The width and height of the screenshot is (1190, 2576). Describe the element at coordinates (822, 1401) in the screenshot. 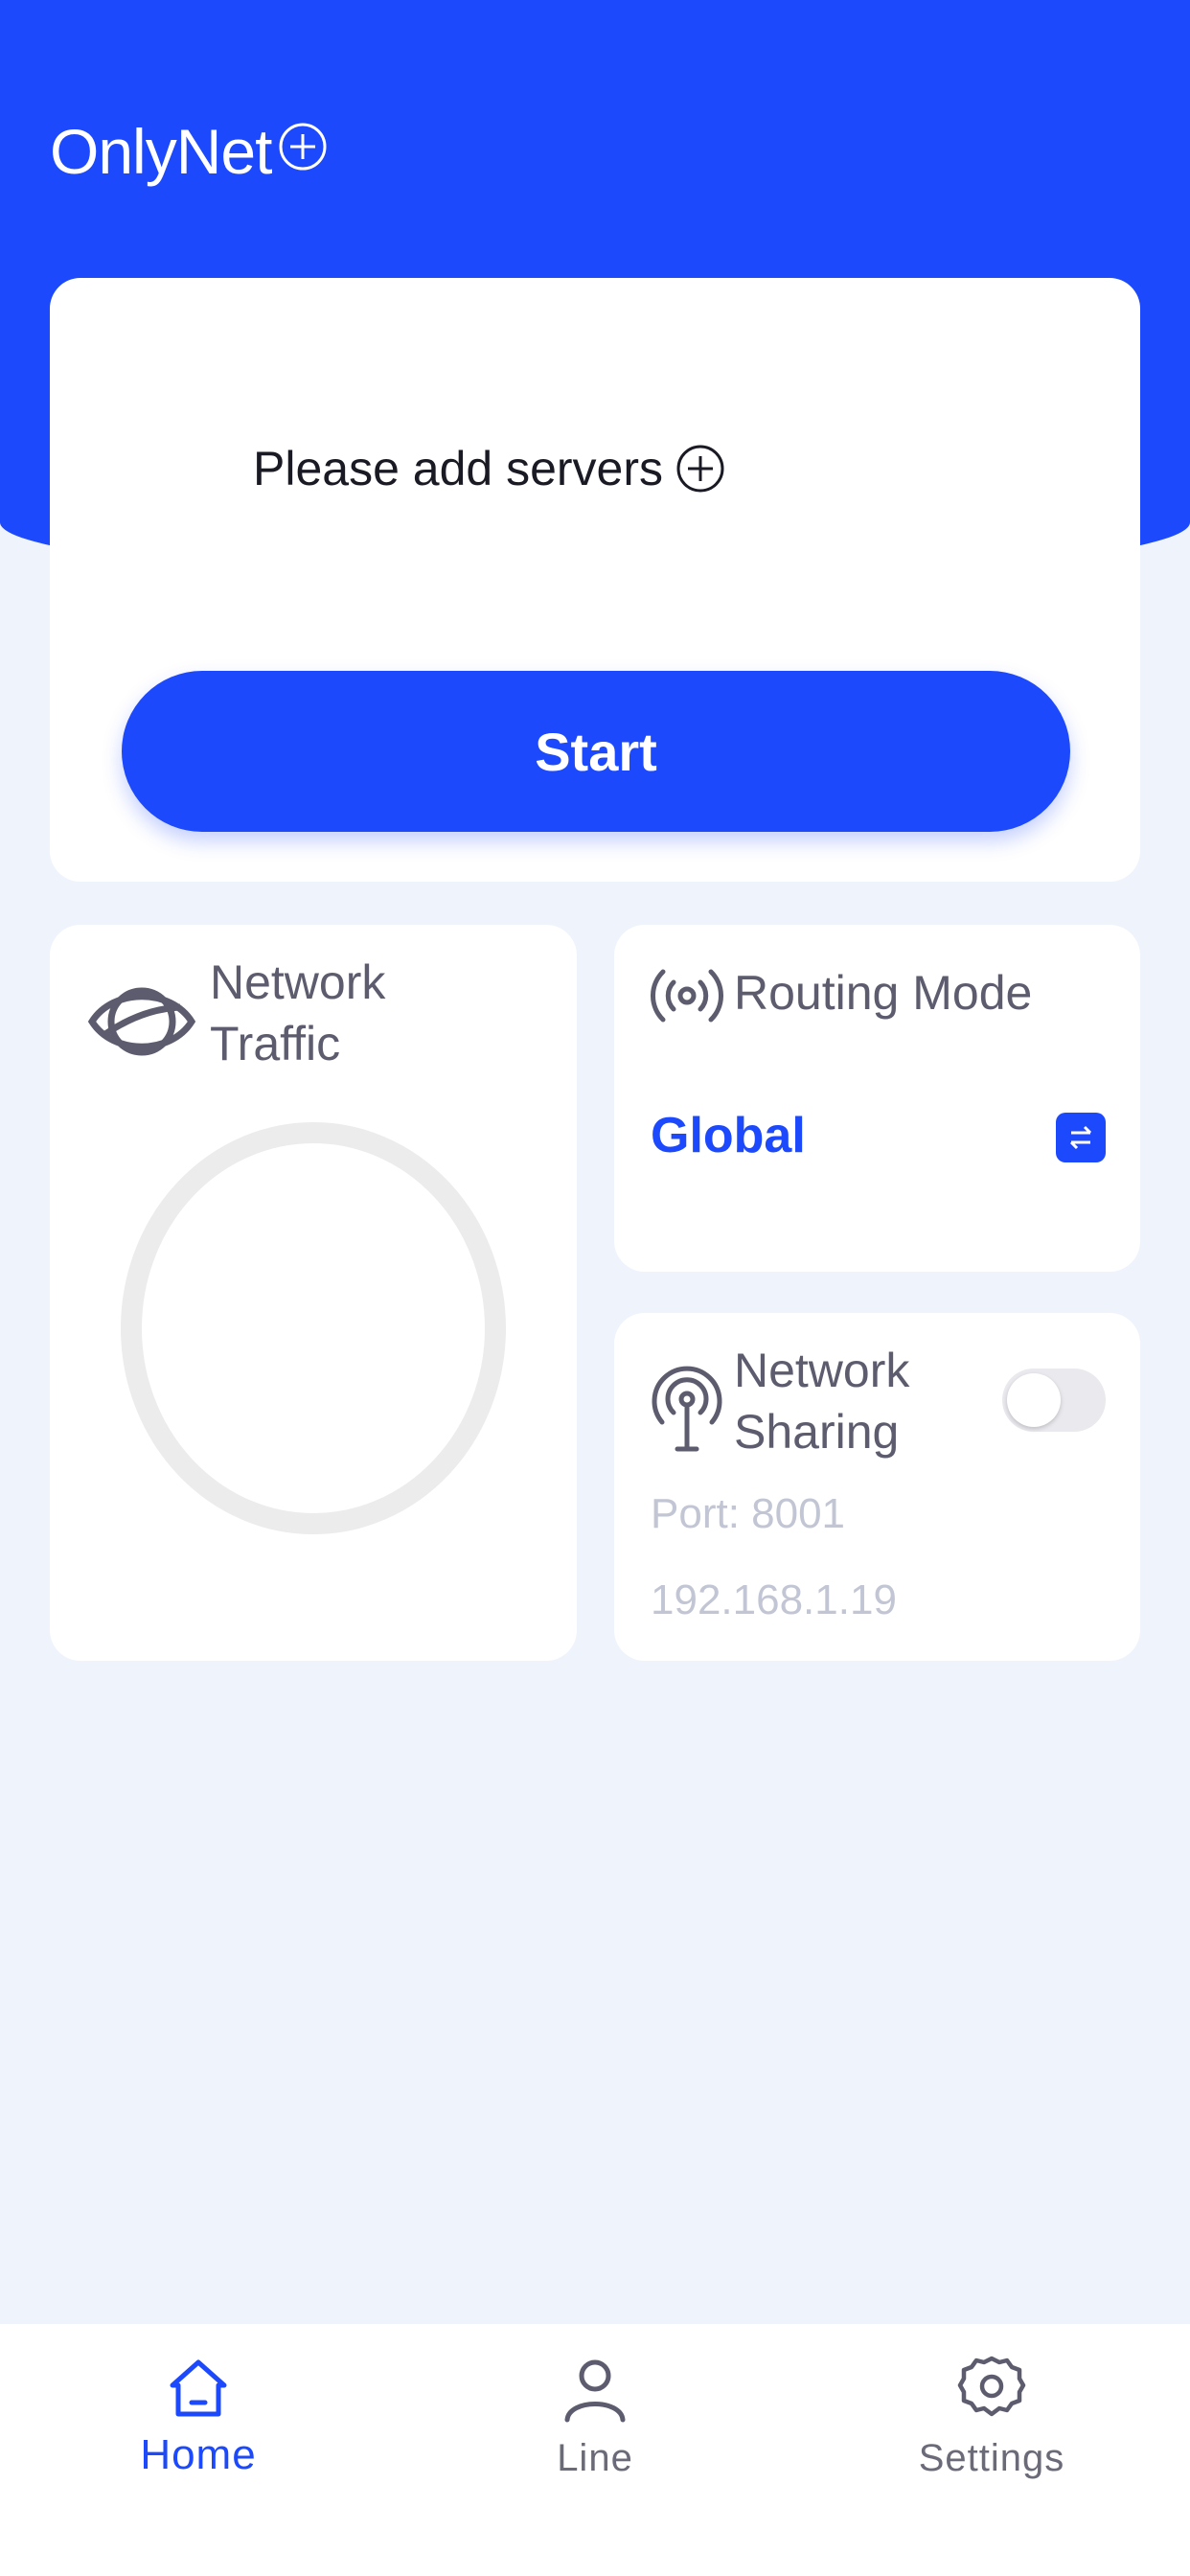

I see `network-sharing-title: Network Sharing` at that location.